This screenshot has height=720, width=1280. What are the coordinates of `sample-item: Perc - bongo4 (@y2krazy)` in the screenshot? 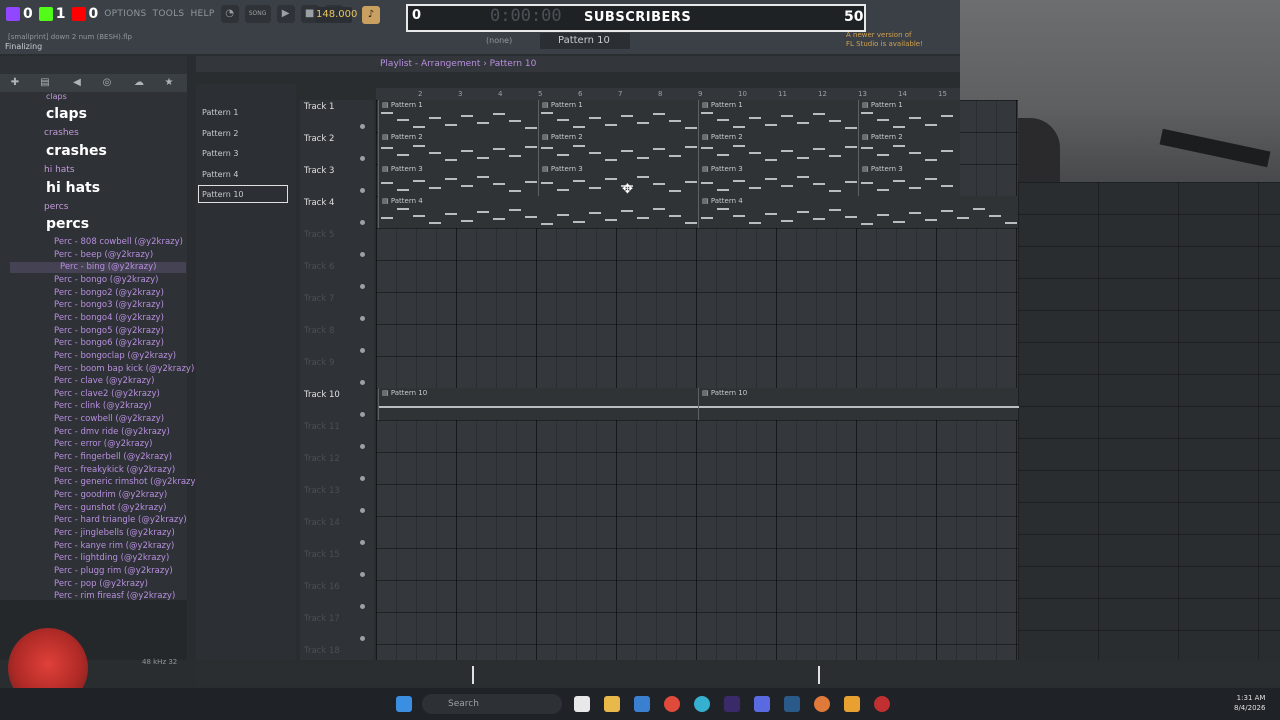 It's located at (109, 318).